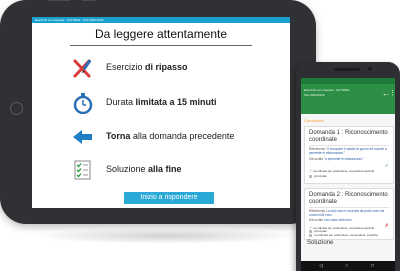  What do you see at coordinates (347, 69) in the screenshot?
I see `phone-earpiece` at bounding box center [347, 69].